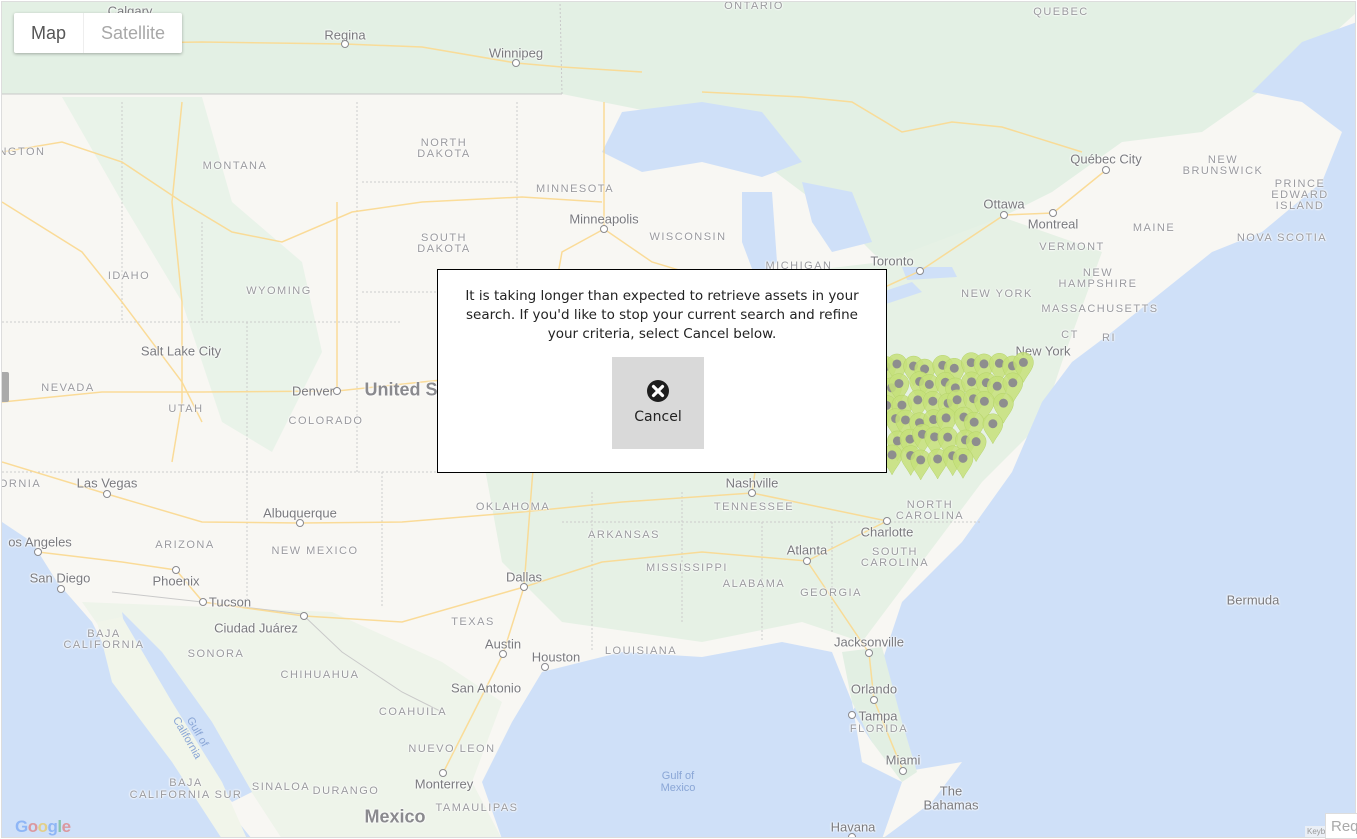 The height and width of the screenshot is (839, 1357). I want to click on cancel-button: Cancel, so click(658, 403).